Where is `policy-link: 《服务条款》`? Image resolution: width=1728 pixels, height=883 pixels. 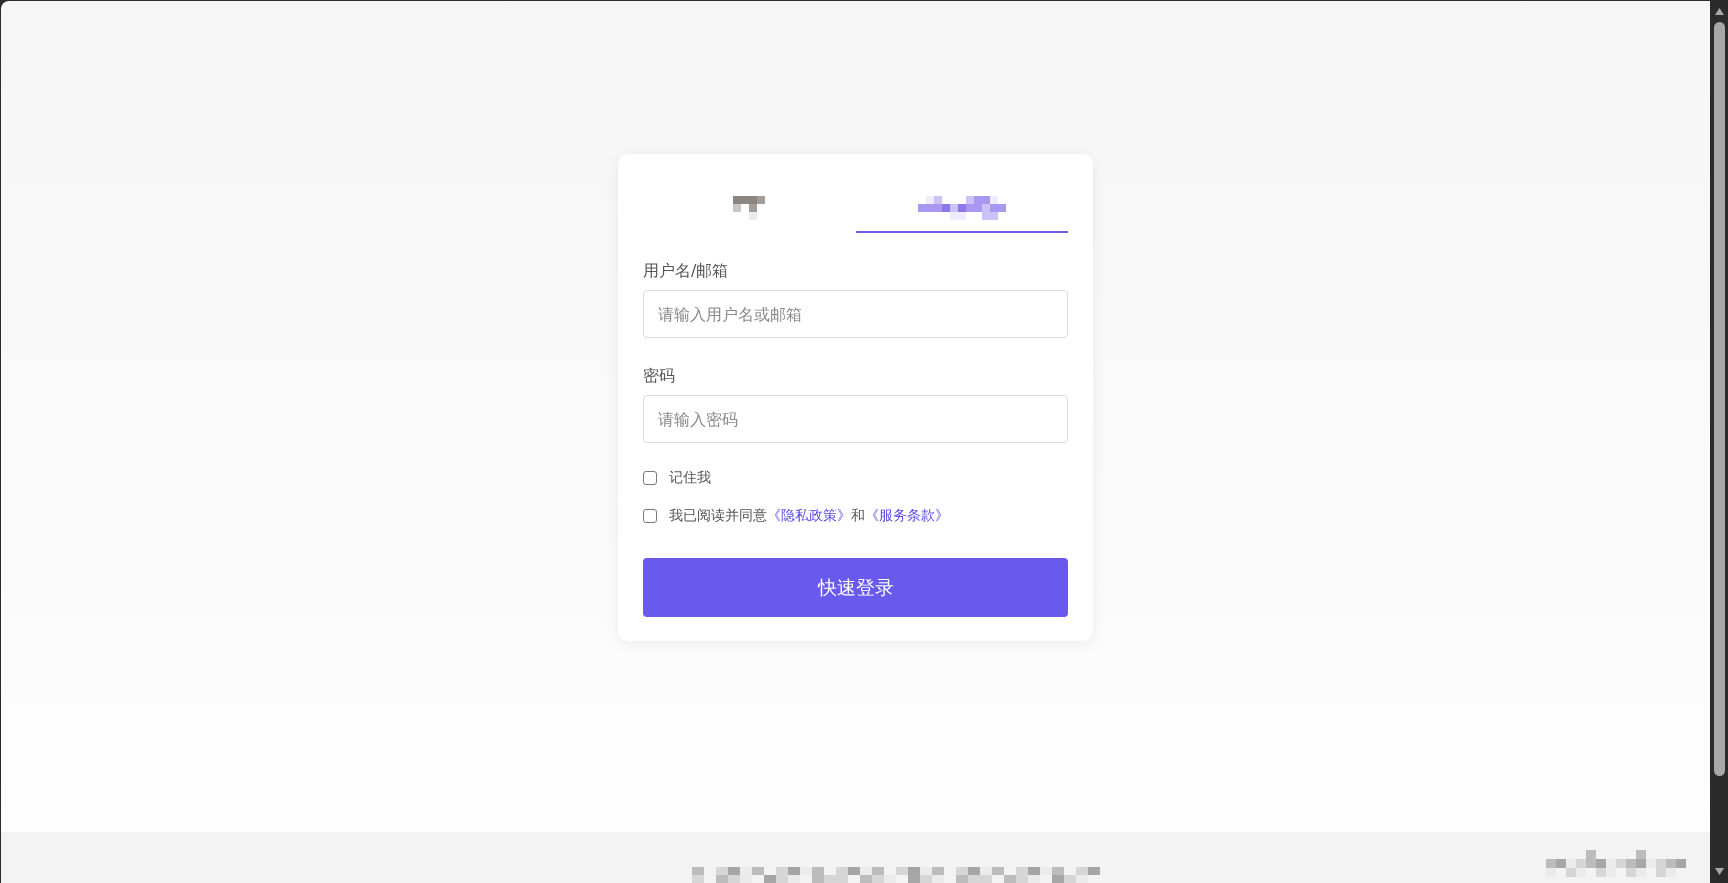 policy-link: 《服务条款》 is located at coordinates (907, 515).